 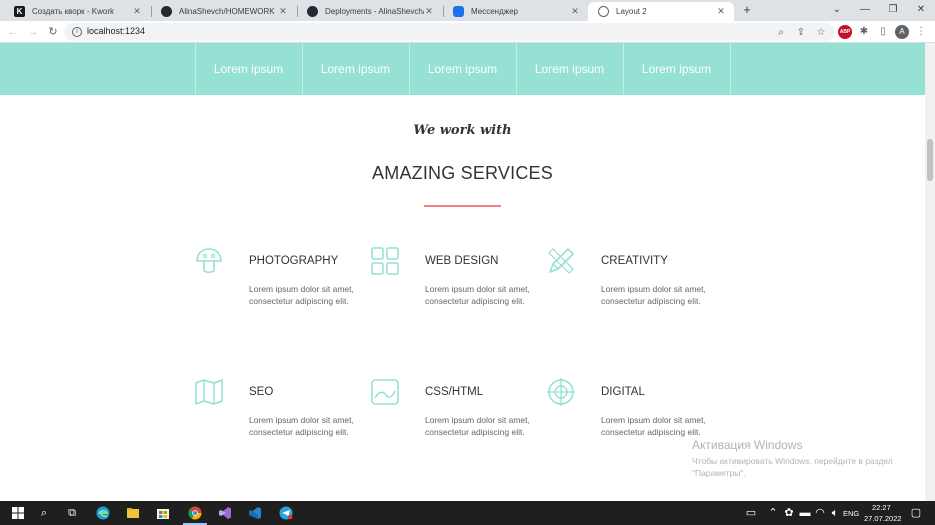 I want to click on profile-avatar: A, so click(x=902, y=32).